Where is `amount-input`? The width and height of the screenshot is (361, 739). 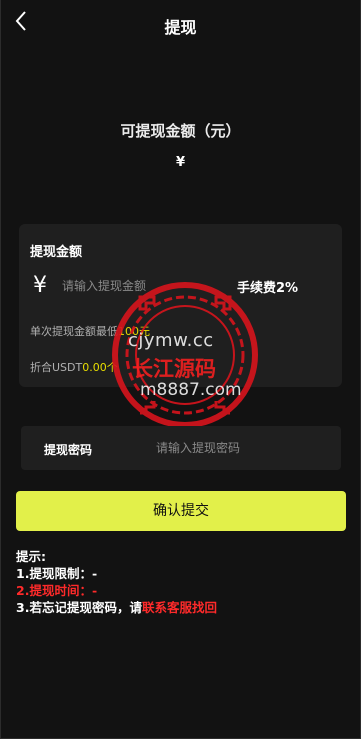 amount-input is located at coordinates (147, 286).